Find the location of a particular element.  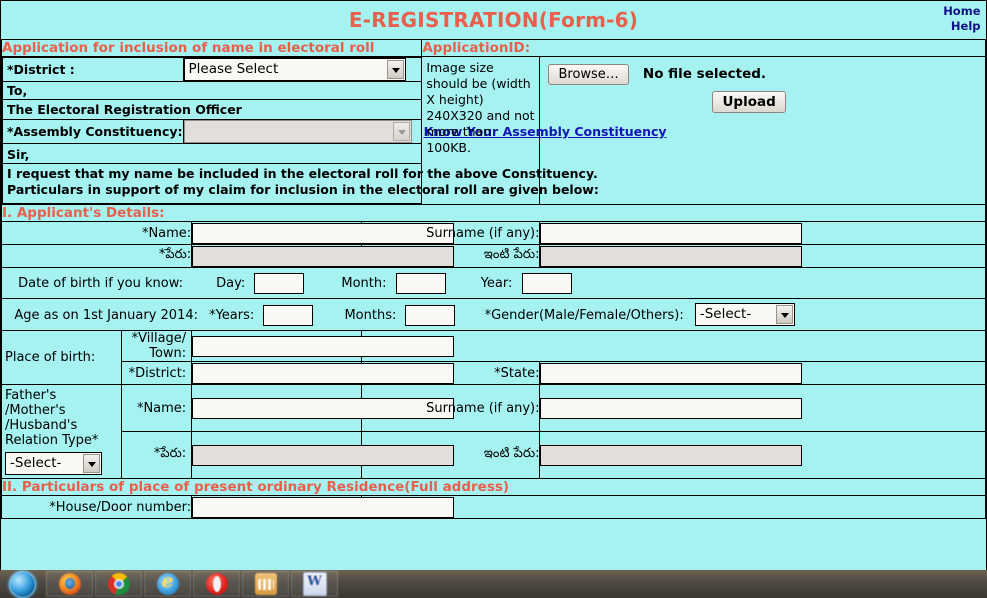

house-door-input is located at coordinates (323, 507).